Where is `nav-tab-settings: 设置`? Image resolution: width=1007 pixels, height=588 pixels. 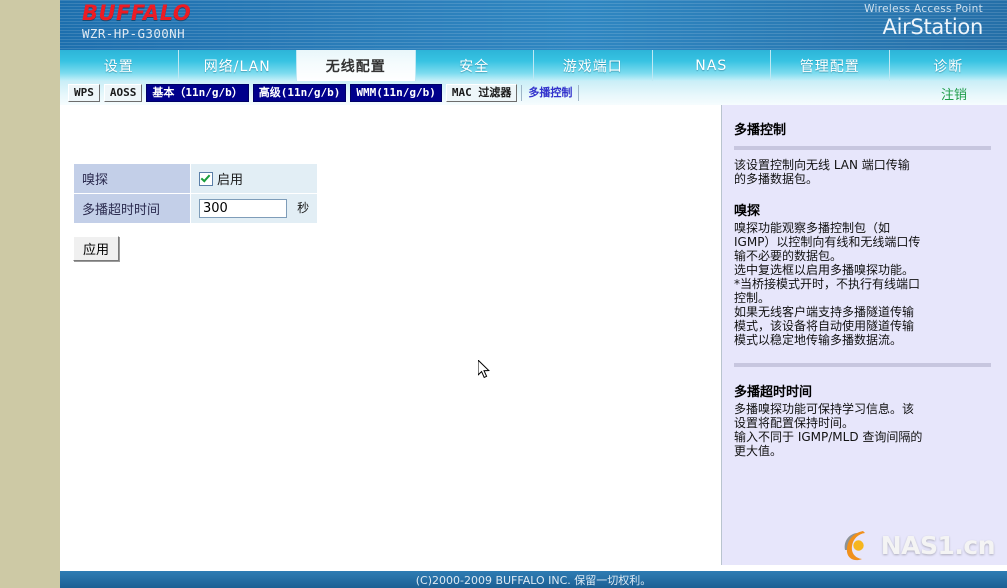 nav-tab-settings: 设置 is located at coordinates (119, 65).